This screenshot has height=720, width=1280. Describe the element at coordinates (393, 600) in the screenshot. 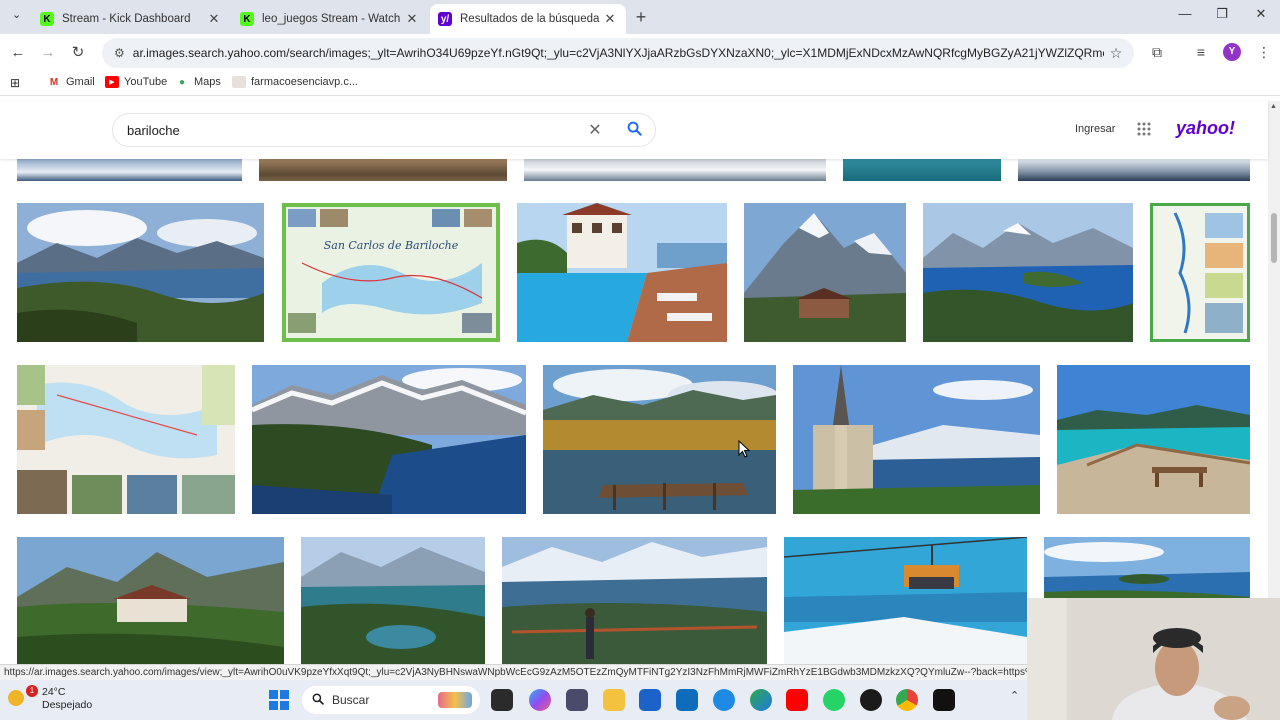

I see `image-result-mountain-lakes` at that location.